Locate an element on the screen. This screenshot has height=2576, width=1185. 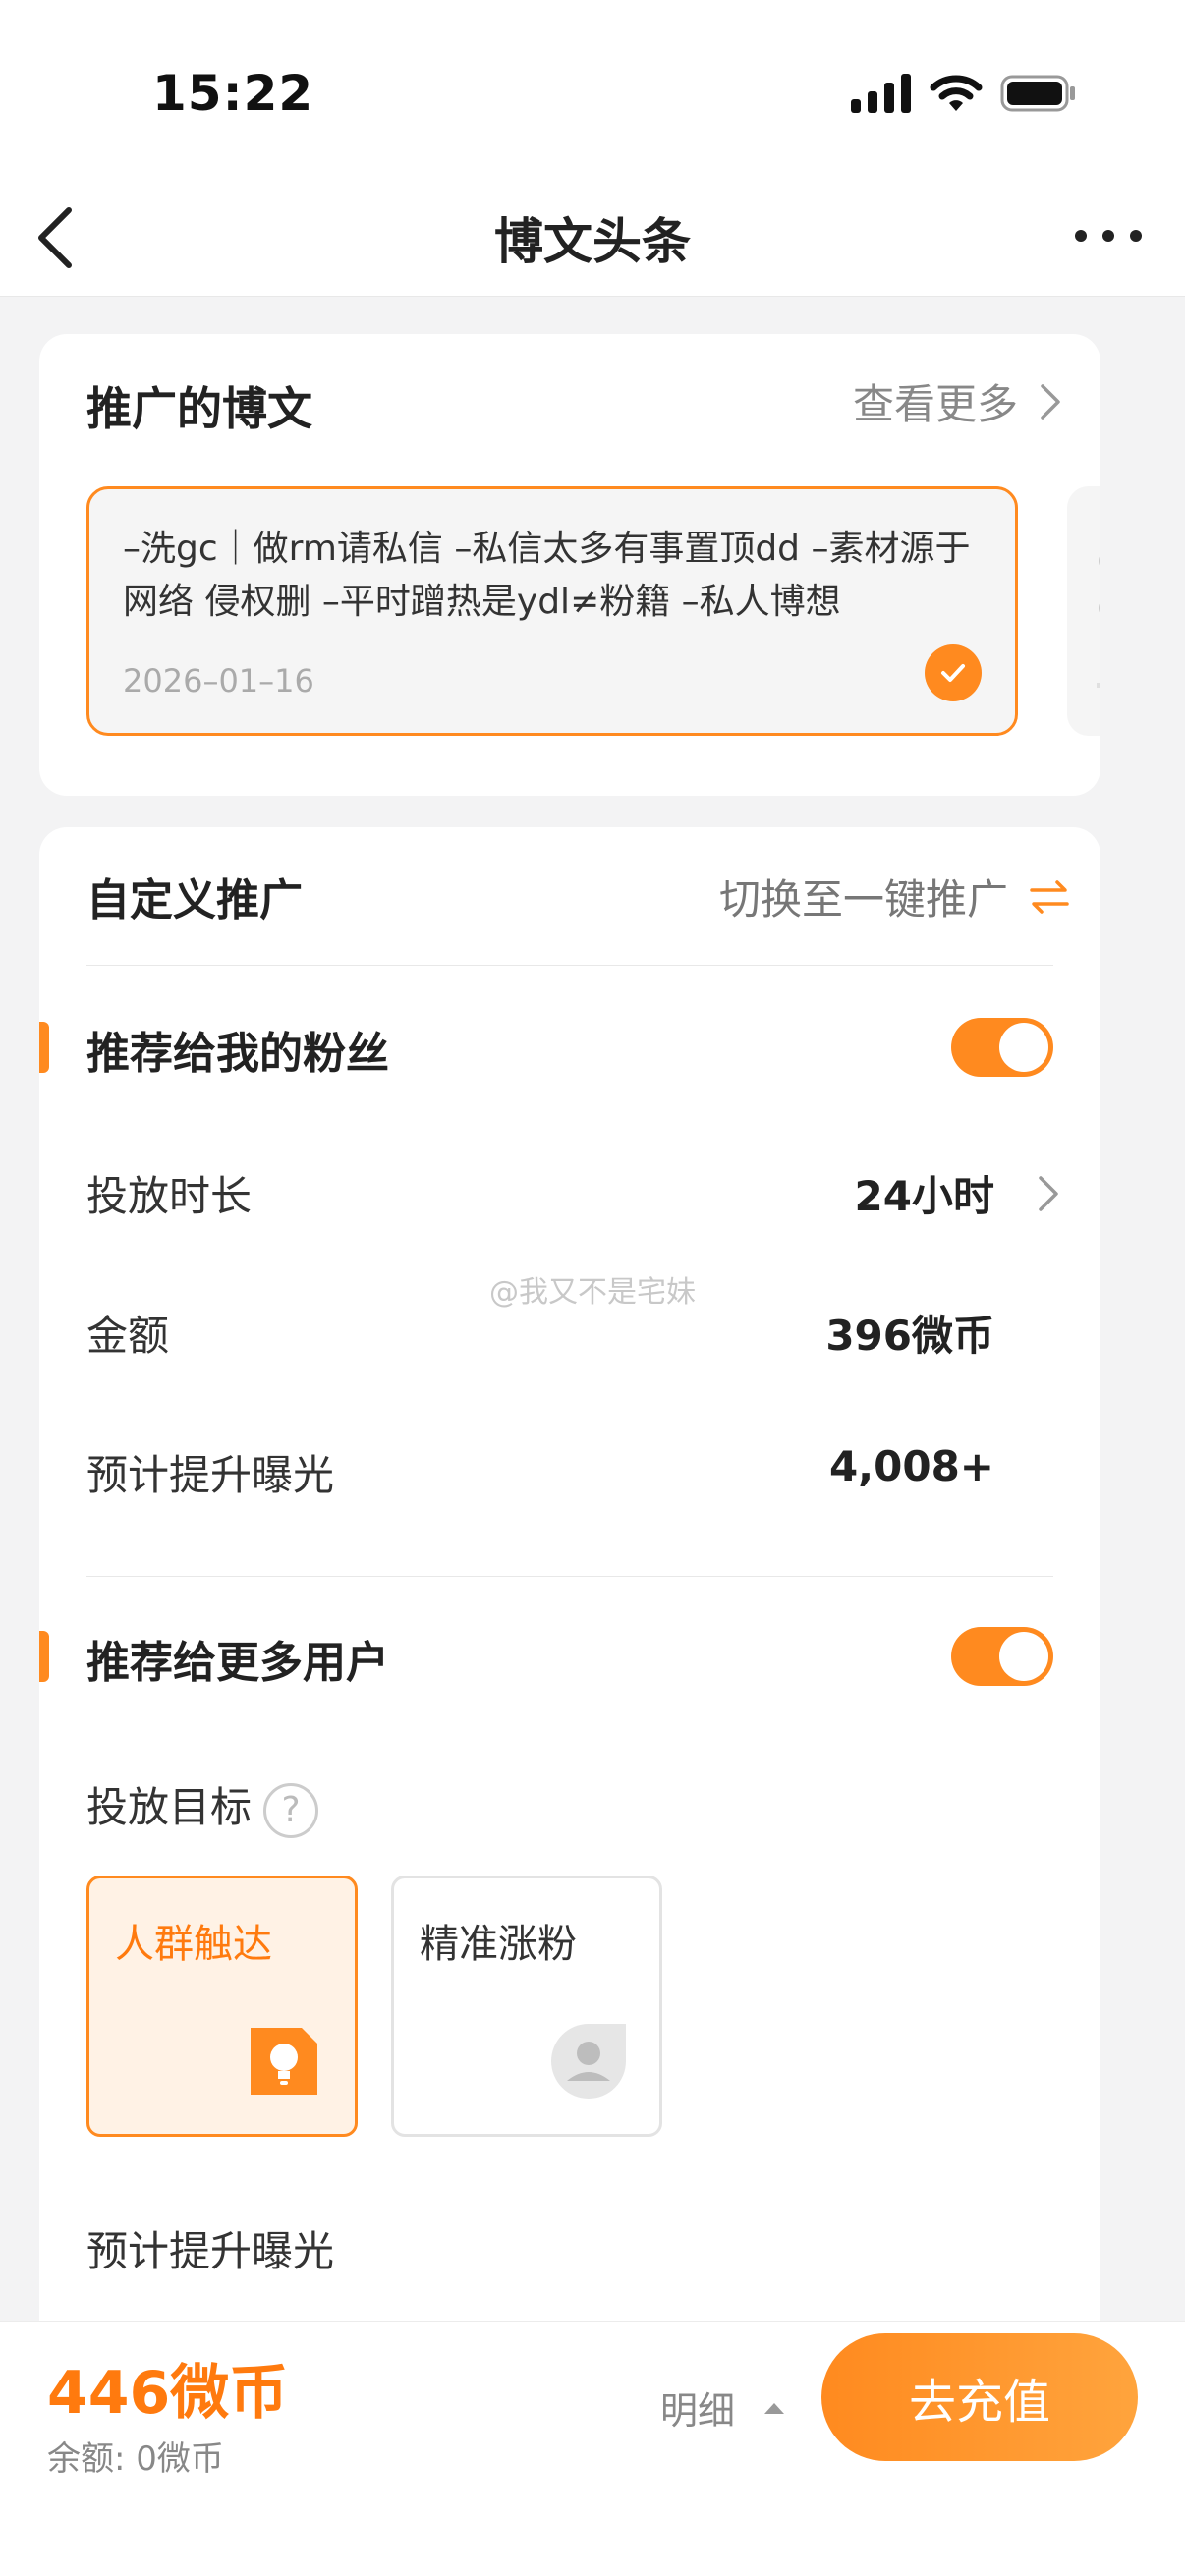
goal-option-fans: 精准涨粉 is located at coordinates (527, 2006).